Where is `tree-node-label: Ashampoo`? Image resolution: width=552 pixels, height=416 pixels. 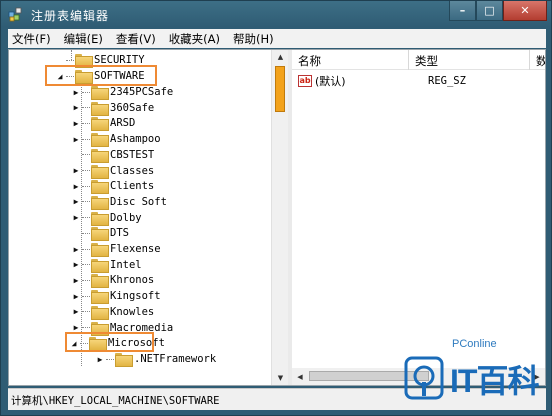 tree-node-label: Ashampoo is located at coordinates (135, 139).